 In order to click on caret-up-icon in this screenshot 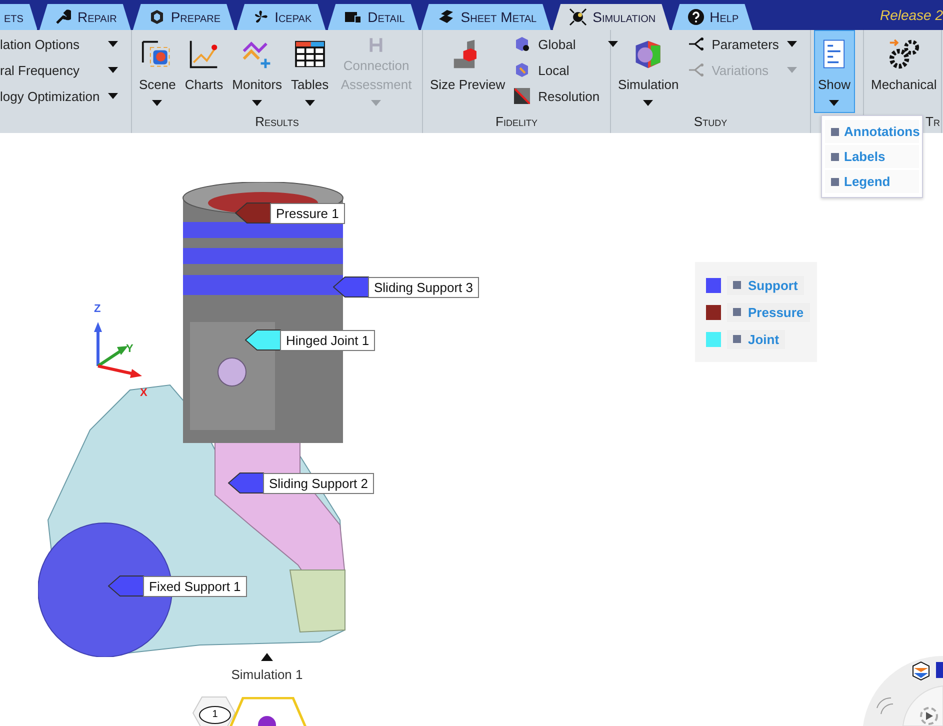, I will do `click(267, 657)`.